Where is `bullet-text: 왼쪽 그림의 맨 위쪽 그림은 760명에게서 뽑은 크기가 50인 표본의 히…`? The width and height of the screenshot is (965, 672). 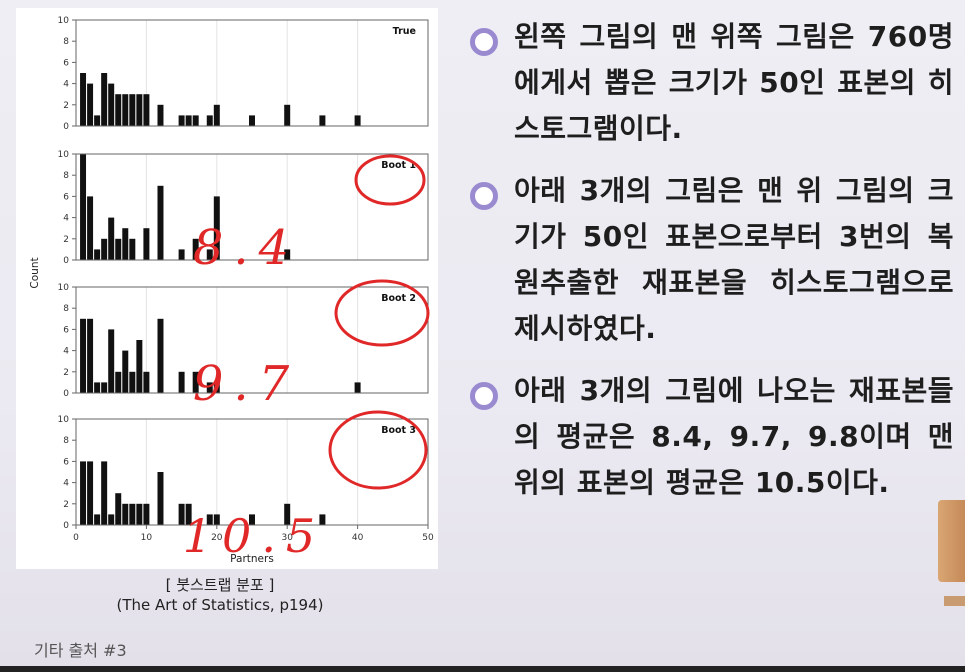
bullet-text: 왼쪽 그림의 맨 위쪽 그림은 760명에게서 뽑은 크기가 50인 표본의 히… is located at coordinates (734, 82).